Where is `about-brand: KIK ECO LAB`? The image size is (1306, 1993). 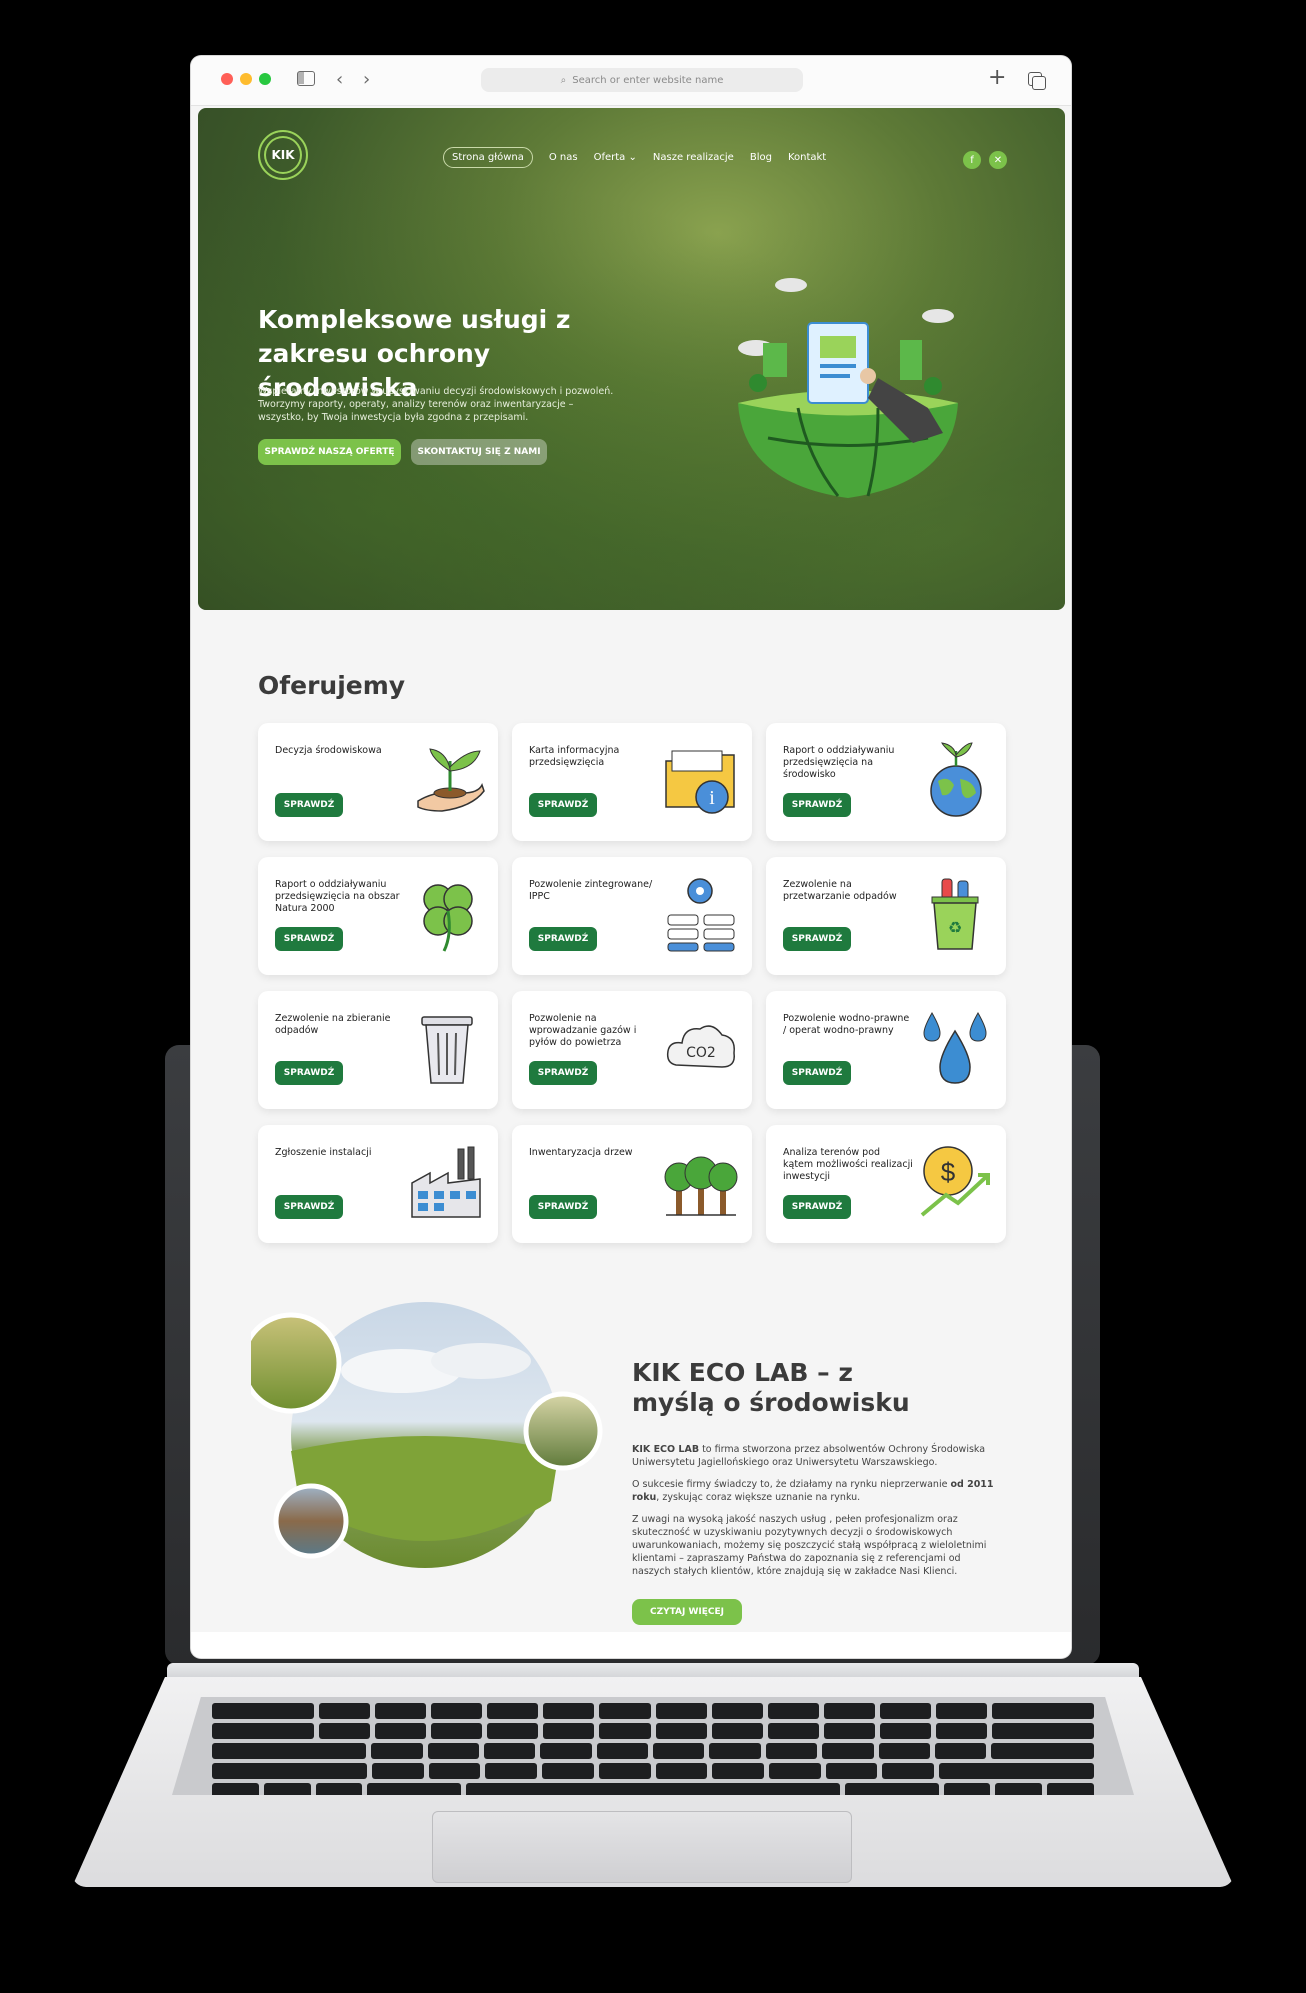 about-brand: KIK ECO LAB is located at coordinates (666, 1449).